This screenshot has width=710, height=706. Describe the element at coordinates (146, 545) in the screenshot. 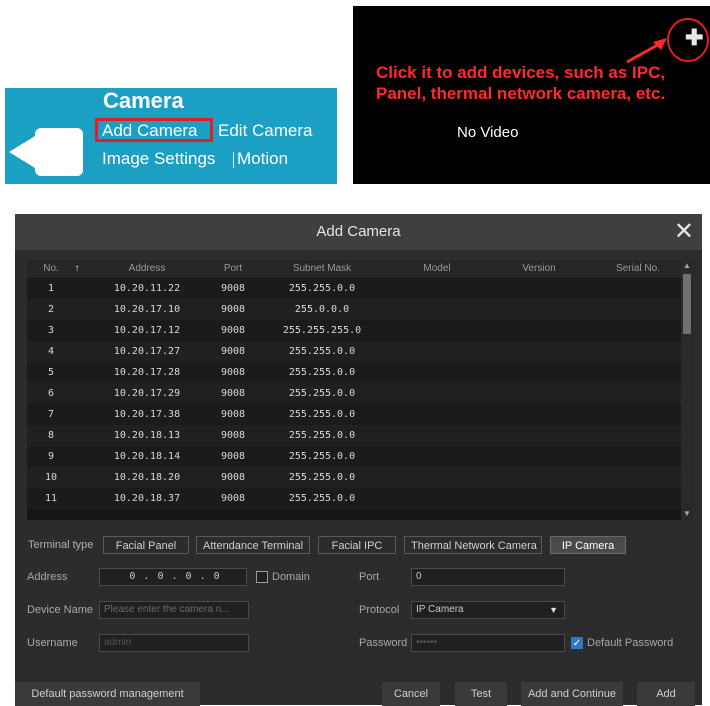

I see `terminal-type-facial-panel: Facial Panel` at that location.